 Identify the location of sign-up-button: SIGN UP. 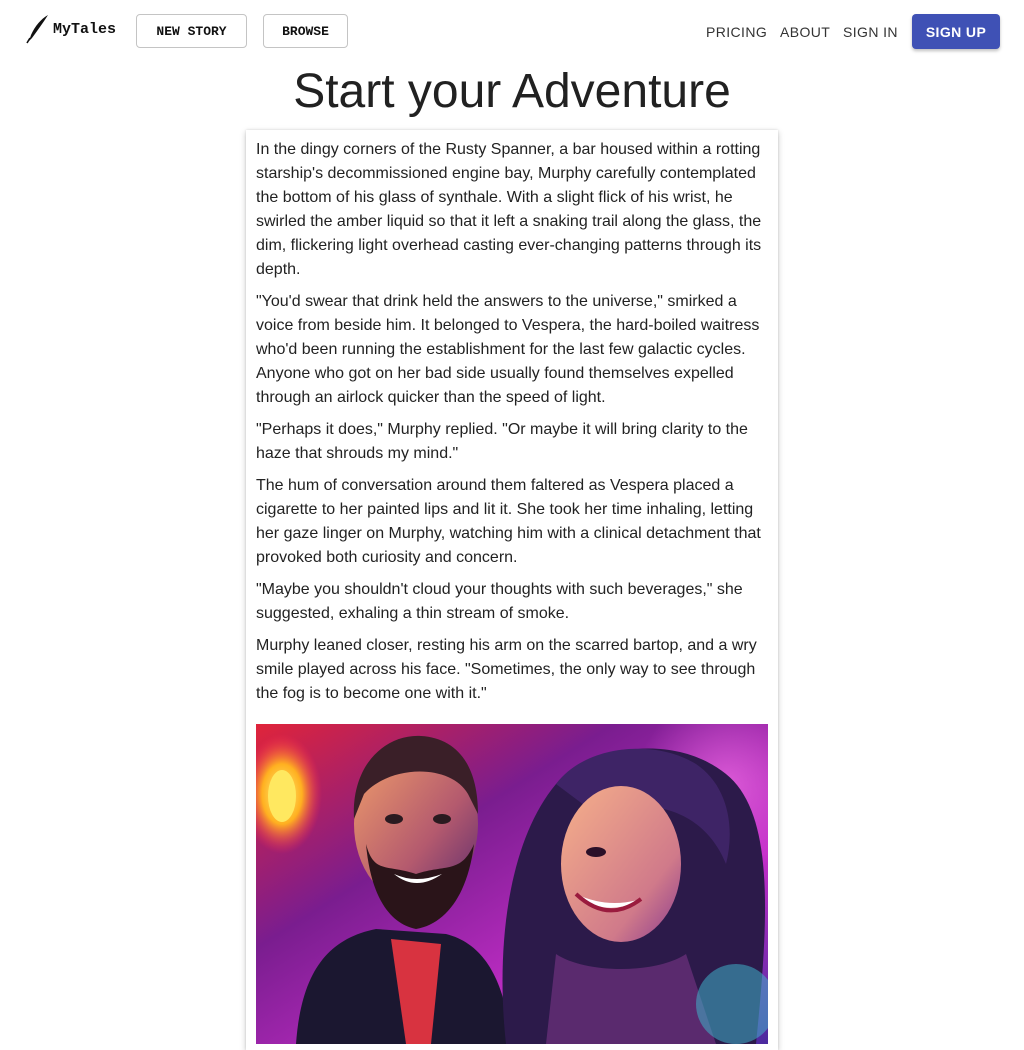
(956, 31).